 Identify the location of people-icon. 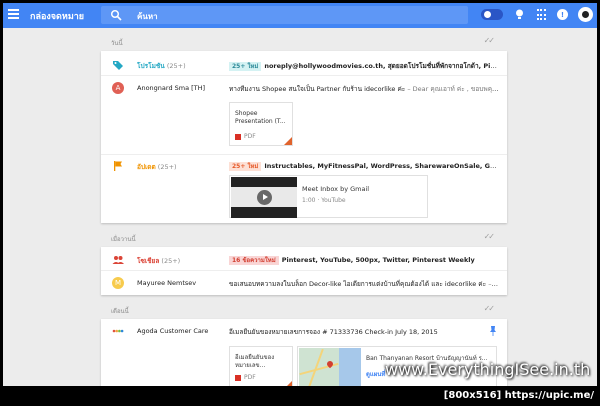
(118, 260).